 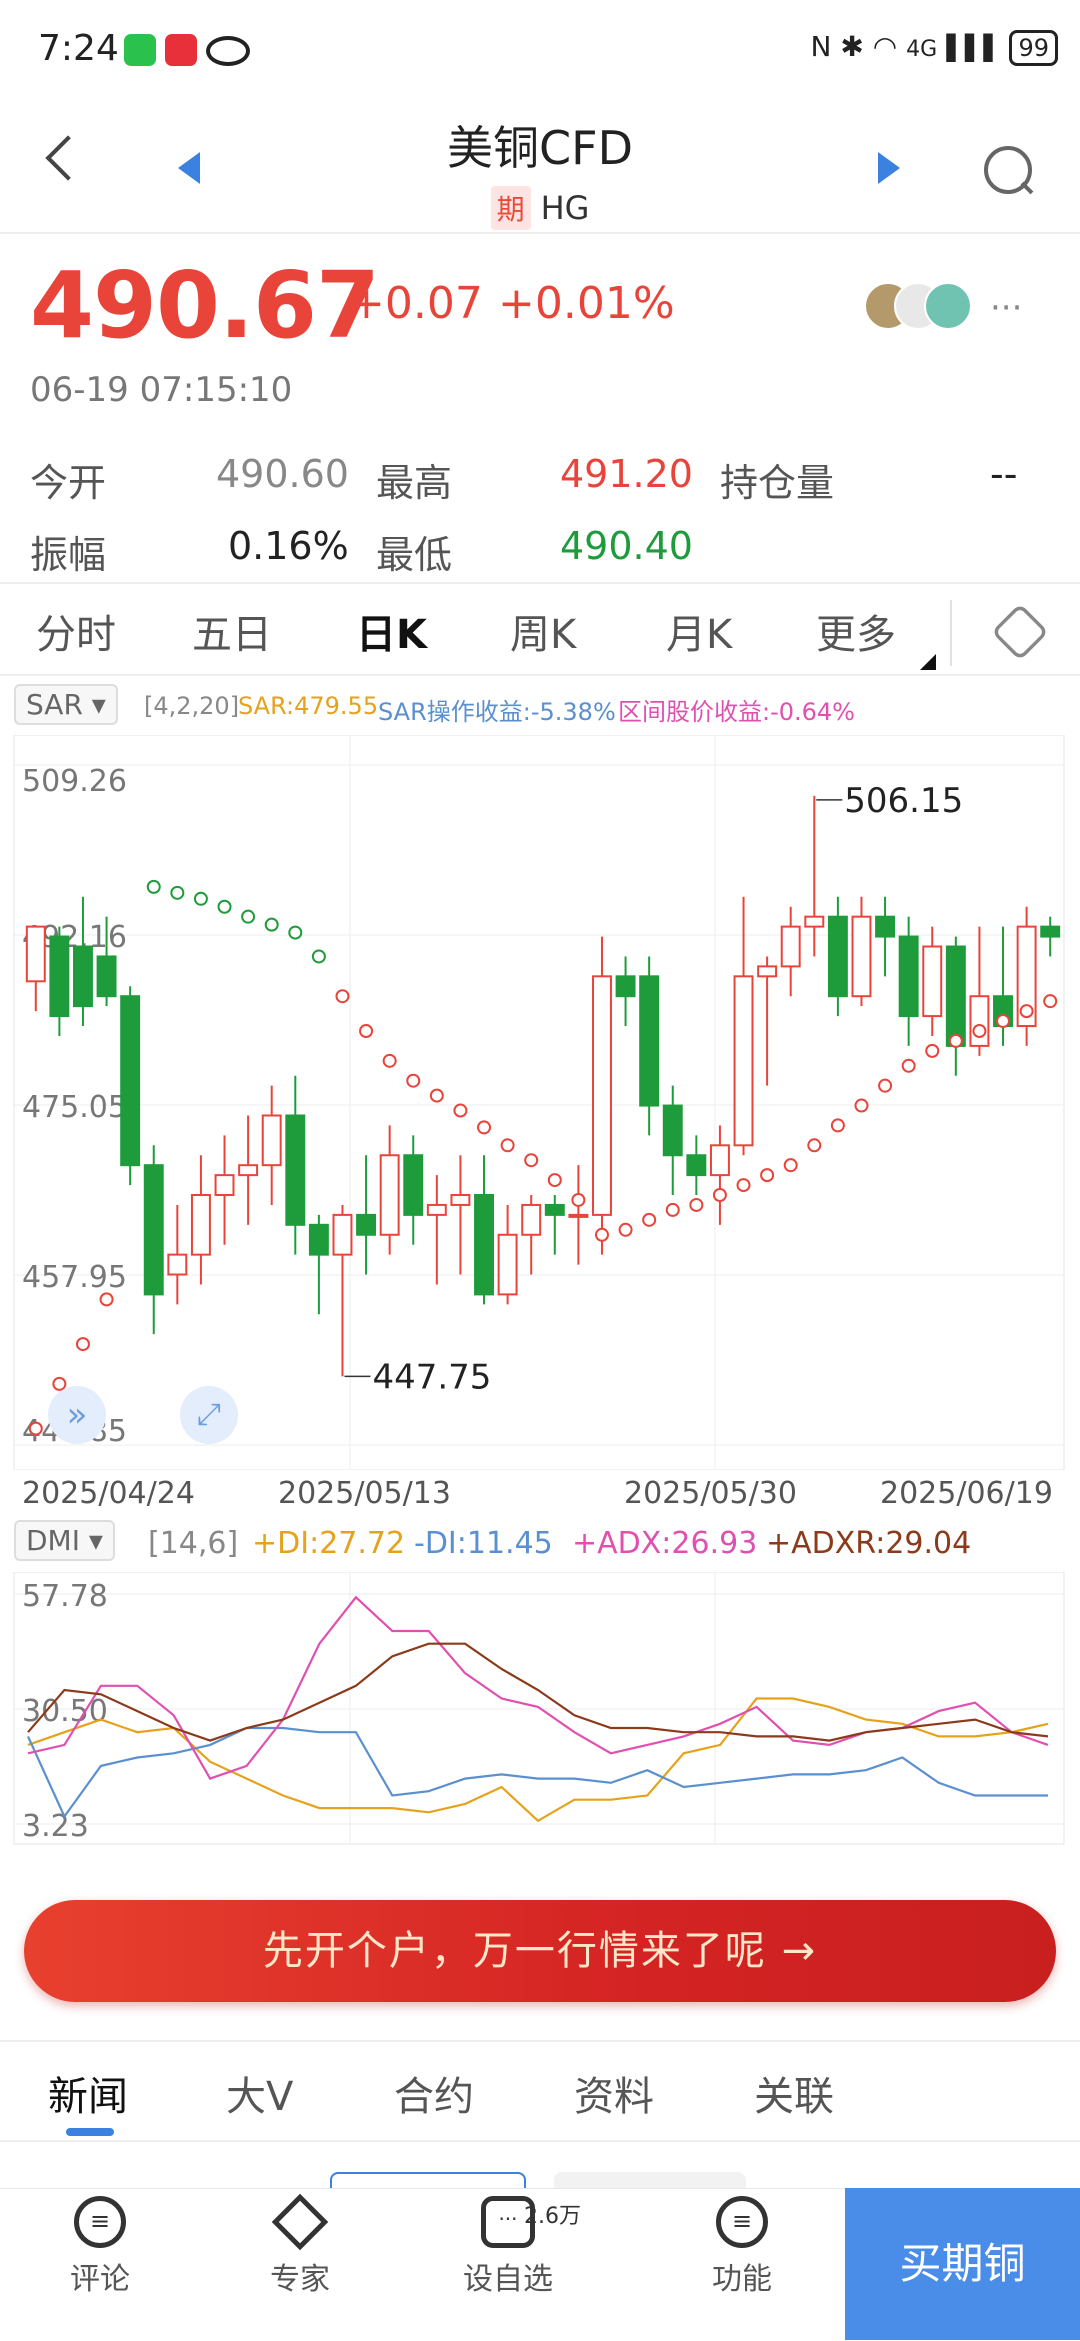 What do you see at coordinates (100, 2279) in the screenshot?
I see `comment-label: 评论` at bounding box center [100, 2279].